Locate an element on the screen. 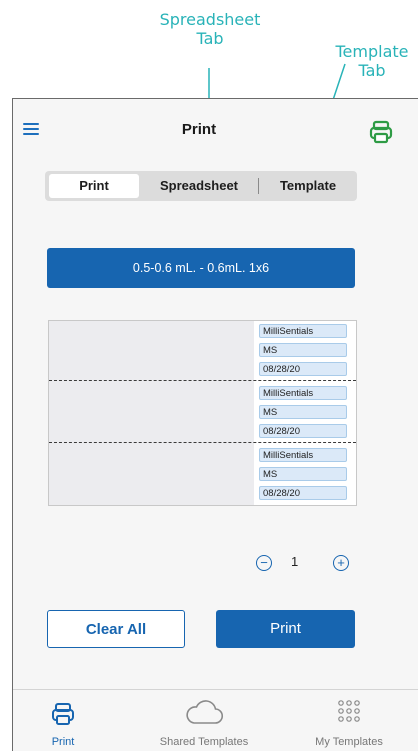  nav-my-templates-label: My Templates is located at coordinates (349, 742).